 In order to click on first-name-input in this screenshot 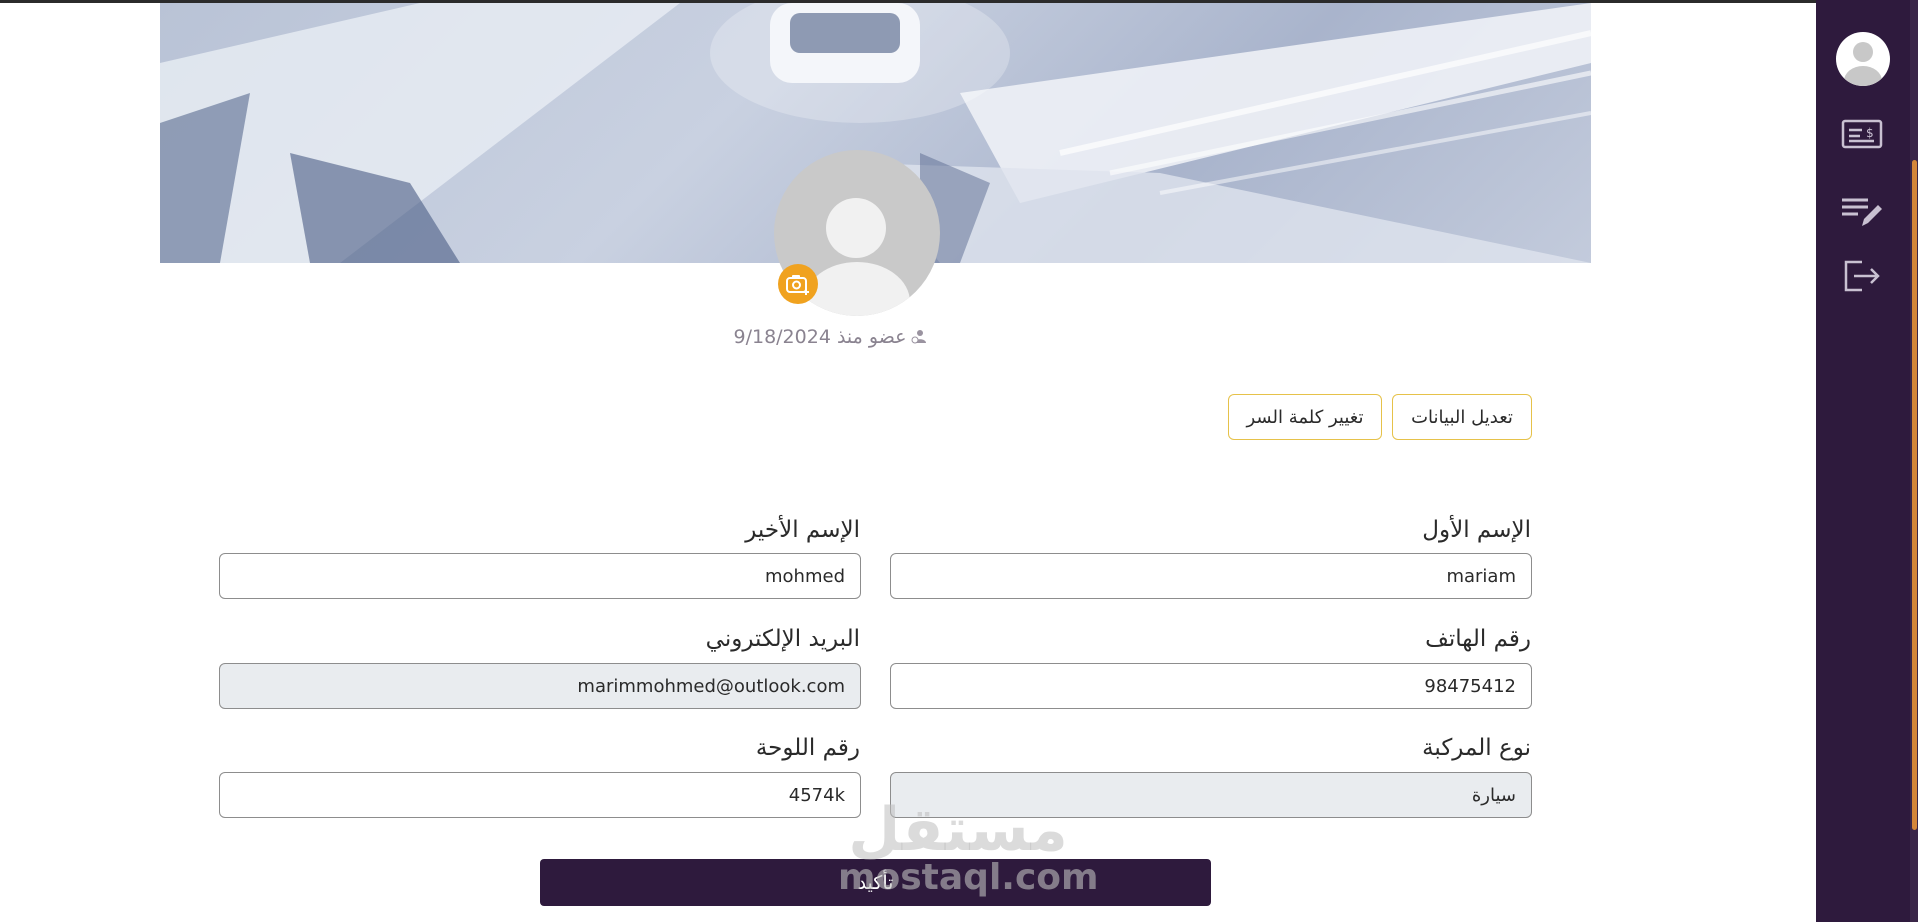, I will do `click(1211, 576)`.